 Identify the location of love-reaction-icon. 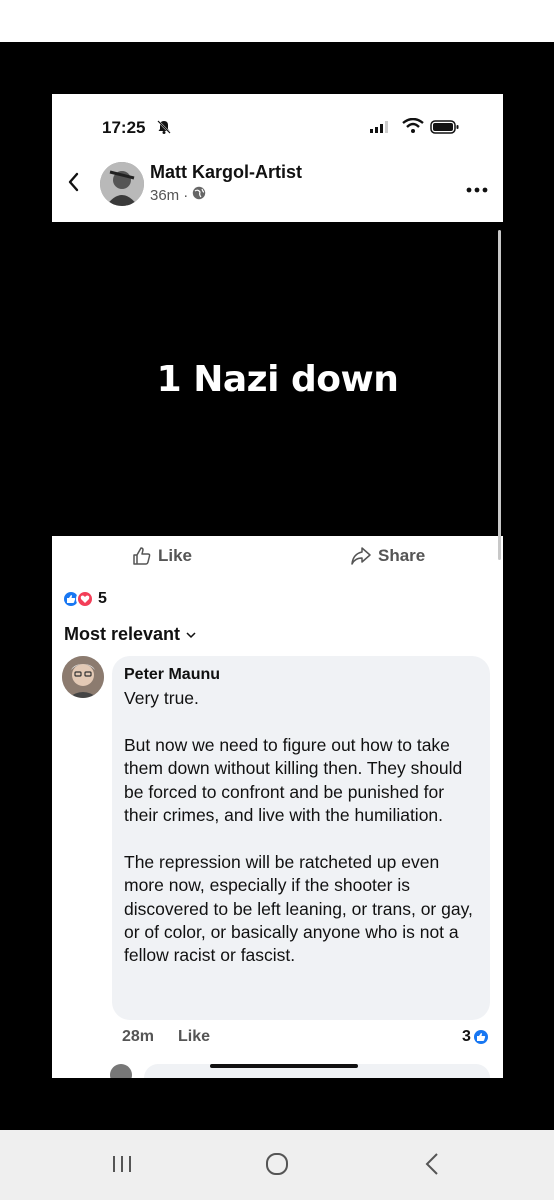
(85, 599).